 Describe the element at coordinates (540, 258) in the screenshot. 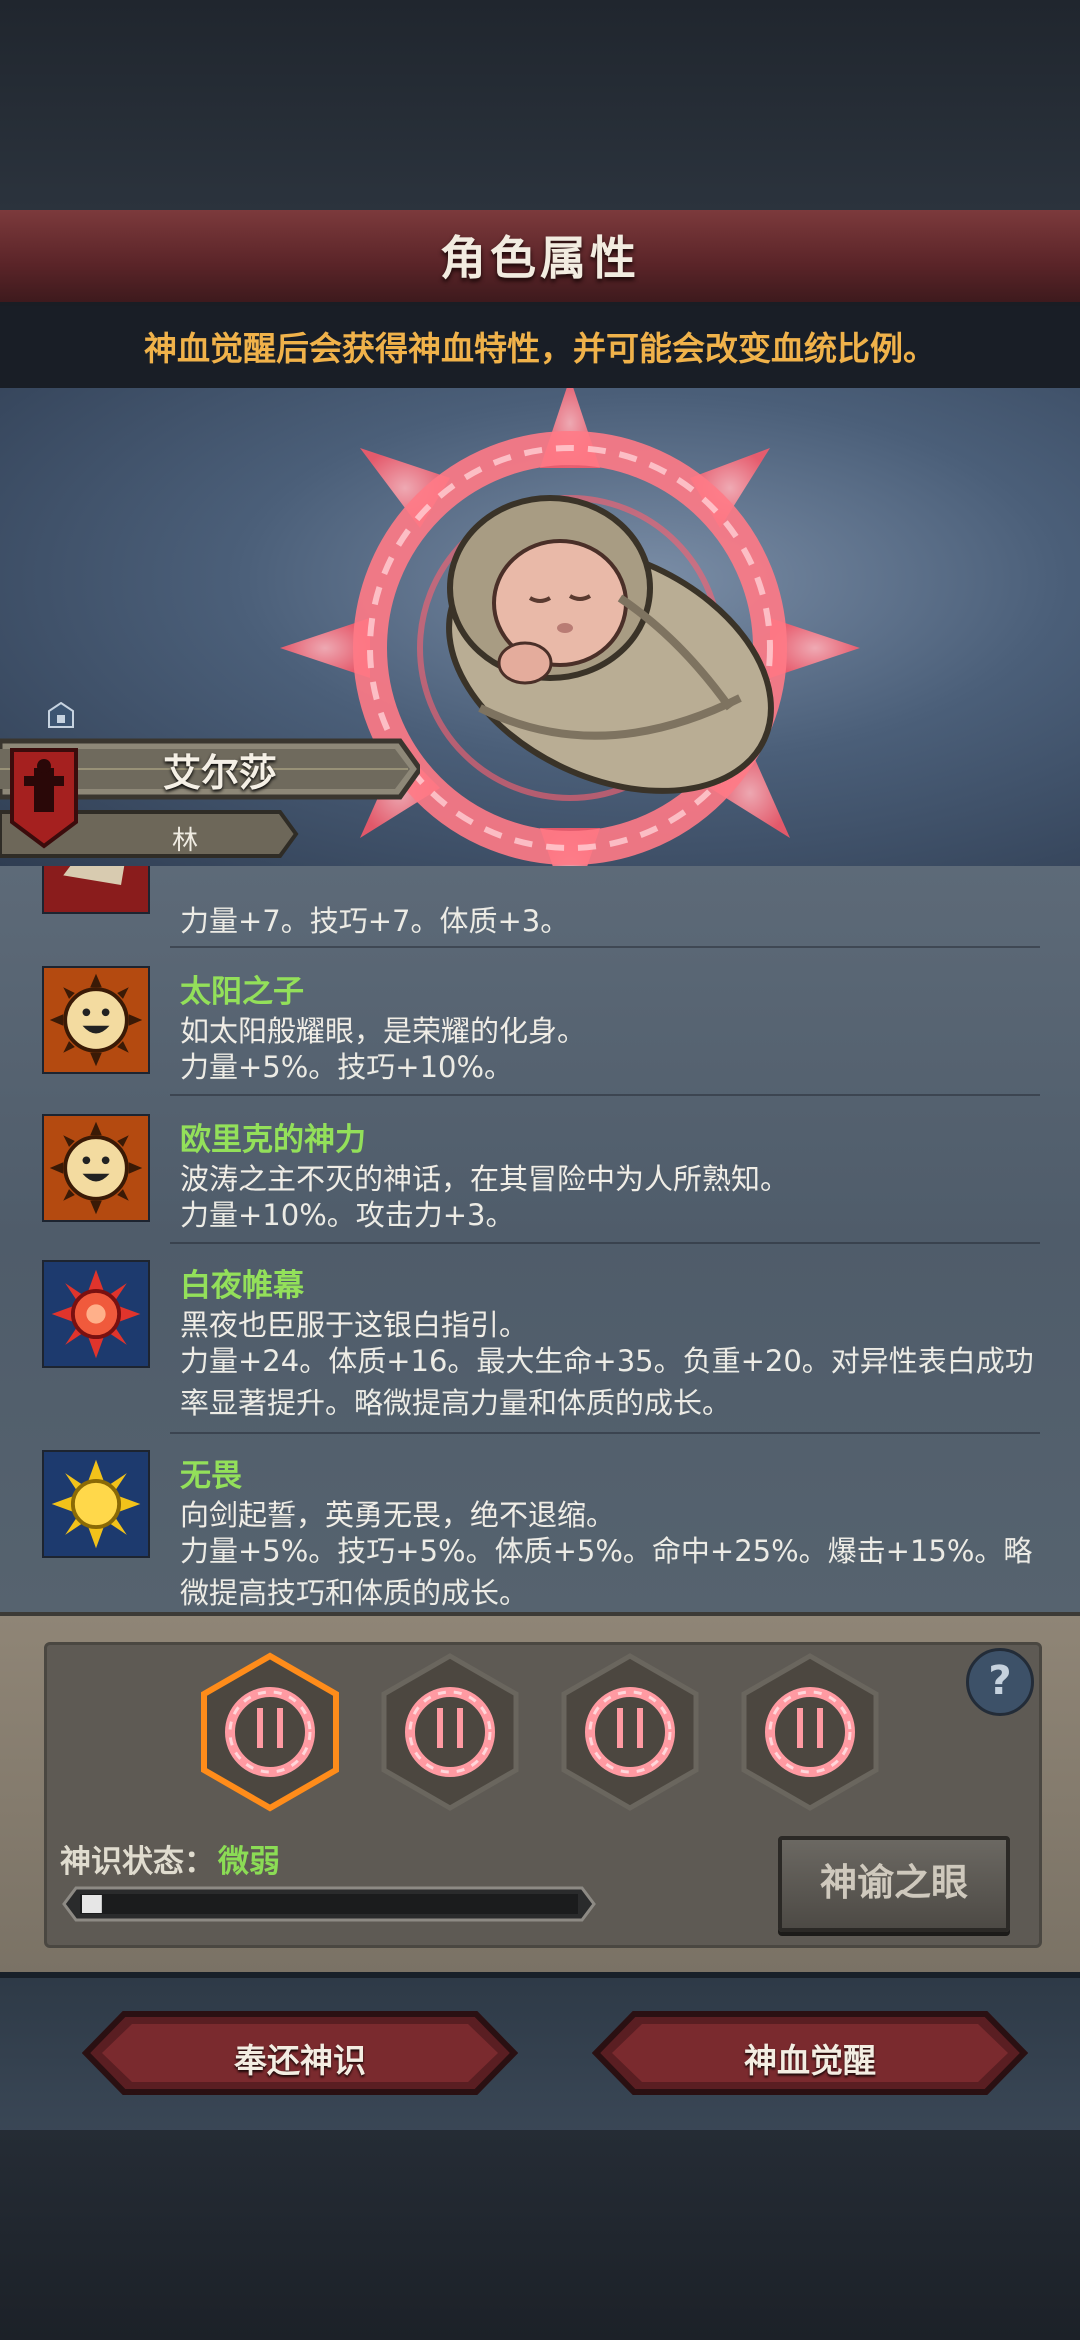

I see `page-title: 角色属性` at that location.